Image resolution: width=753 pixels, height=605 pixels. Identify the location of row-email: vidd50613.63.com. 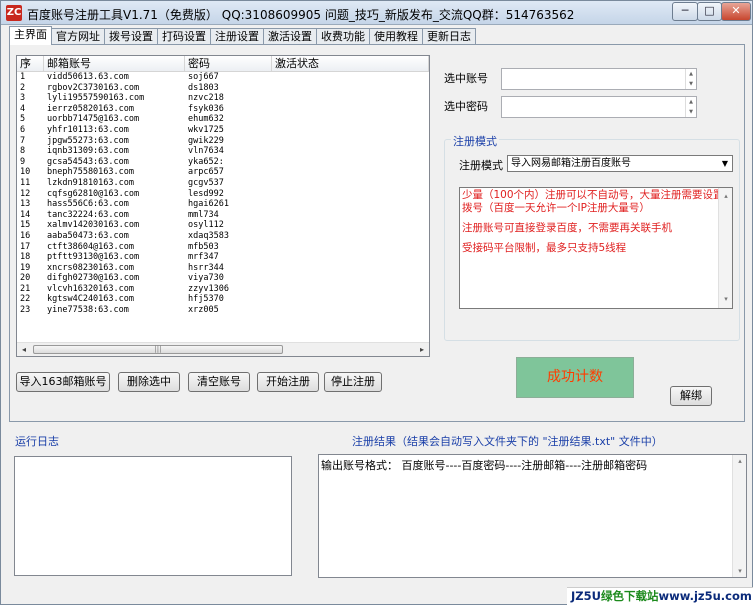
(88, 77).